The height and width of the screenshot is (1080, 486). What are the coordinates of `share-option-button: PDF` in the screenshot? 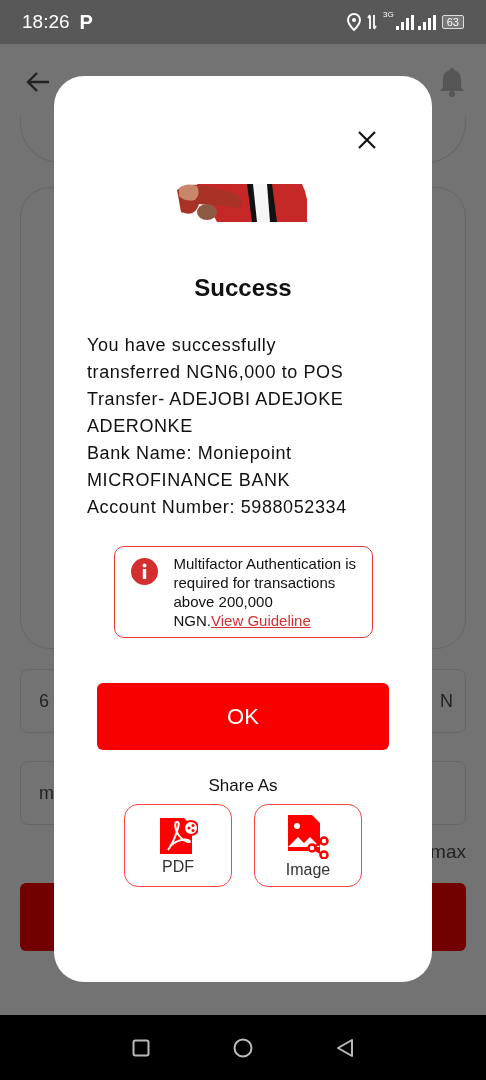 It's located at (178, 845).